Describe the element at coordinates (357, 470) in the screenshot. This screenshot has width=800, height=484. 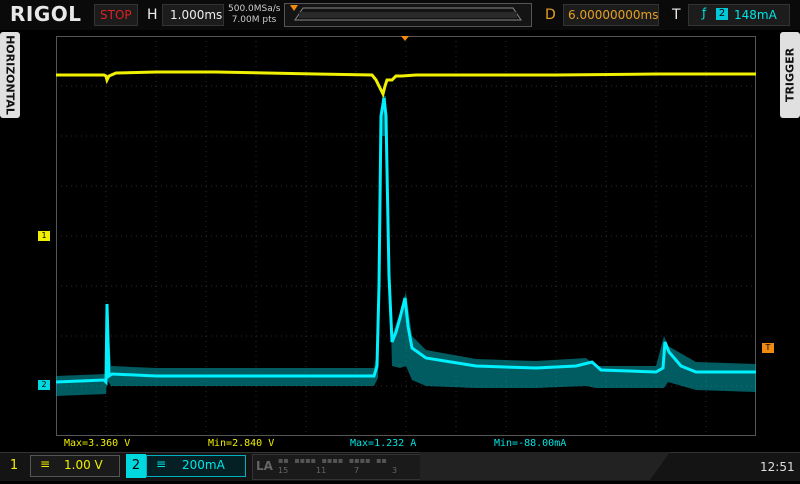
I see `la-digit: 7` at that location.